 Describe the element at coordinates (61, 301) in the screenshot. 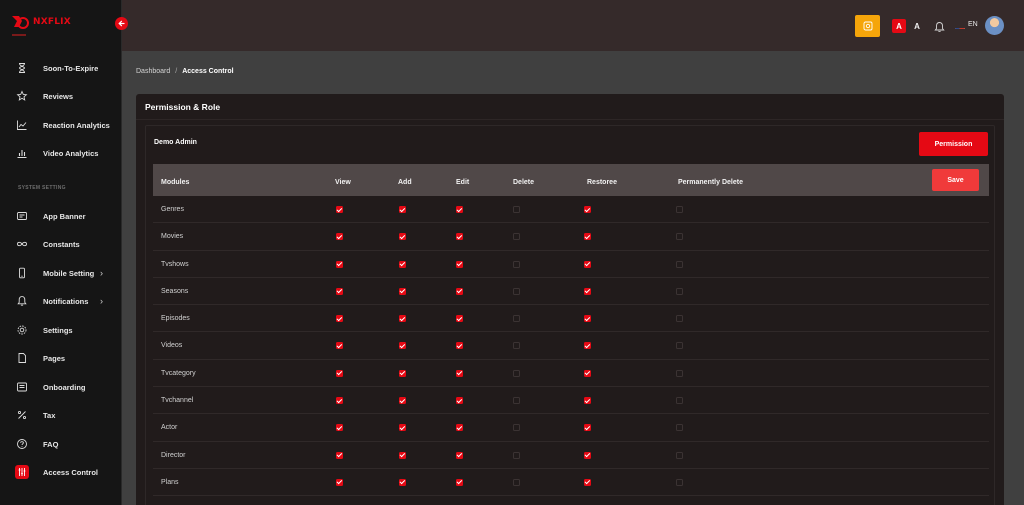

I see `sidebar-item-notifications: Notifications ›` at that location.